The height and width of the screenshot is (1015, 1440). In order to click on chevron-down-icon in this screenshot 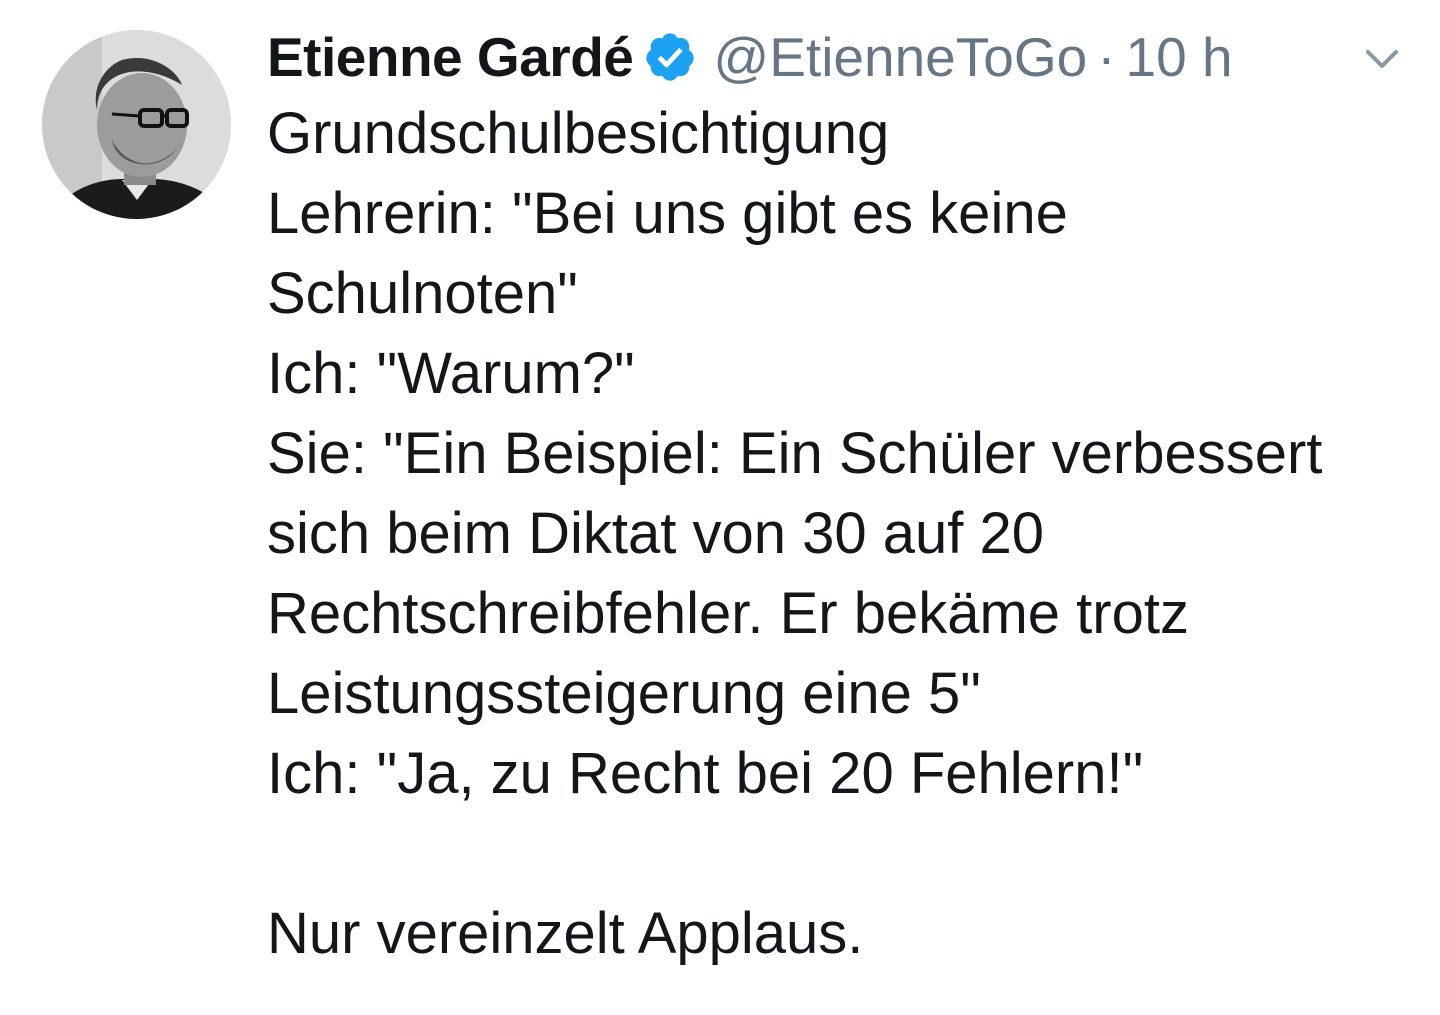, I will do `click(1382, 59)`.